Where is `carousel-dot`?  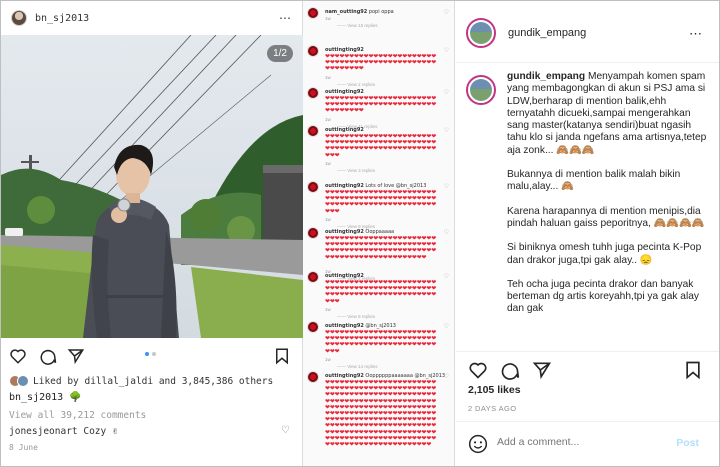 carousel-dot is located at coordinates (154, 354).